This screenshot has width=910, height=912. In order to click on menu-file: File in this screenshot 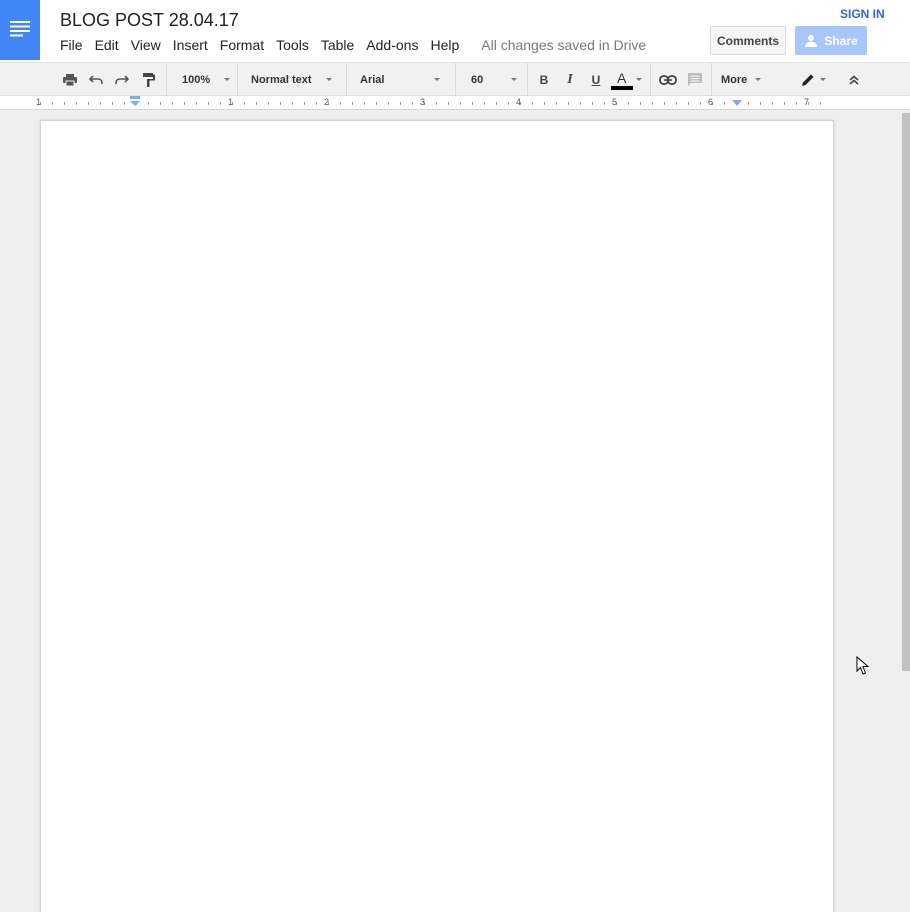, I will do `click(69, 45)`.